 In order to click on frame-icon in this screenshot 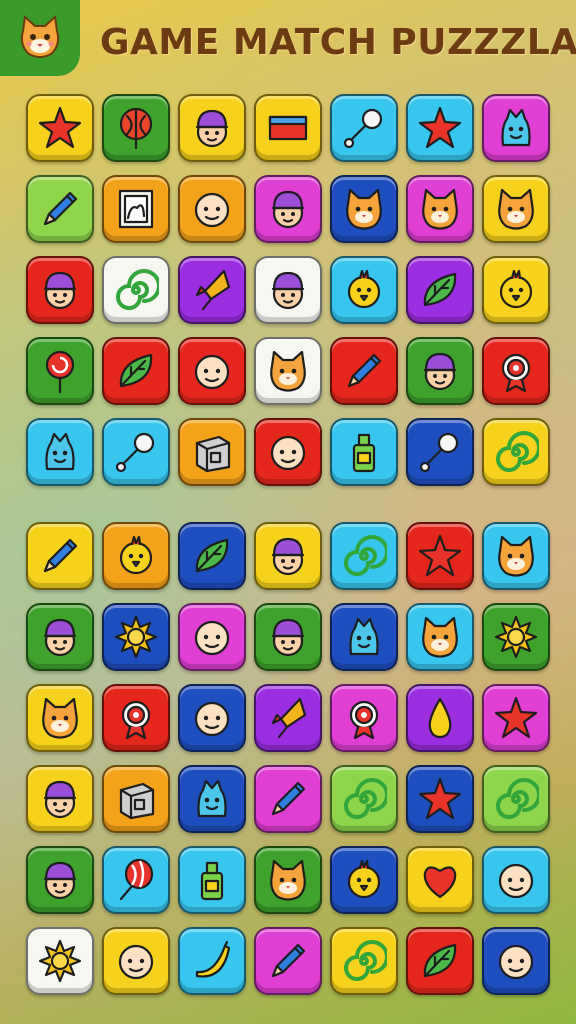, I will do `click(136, 209)`.